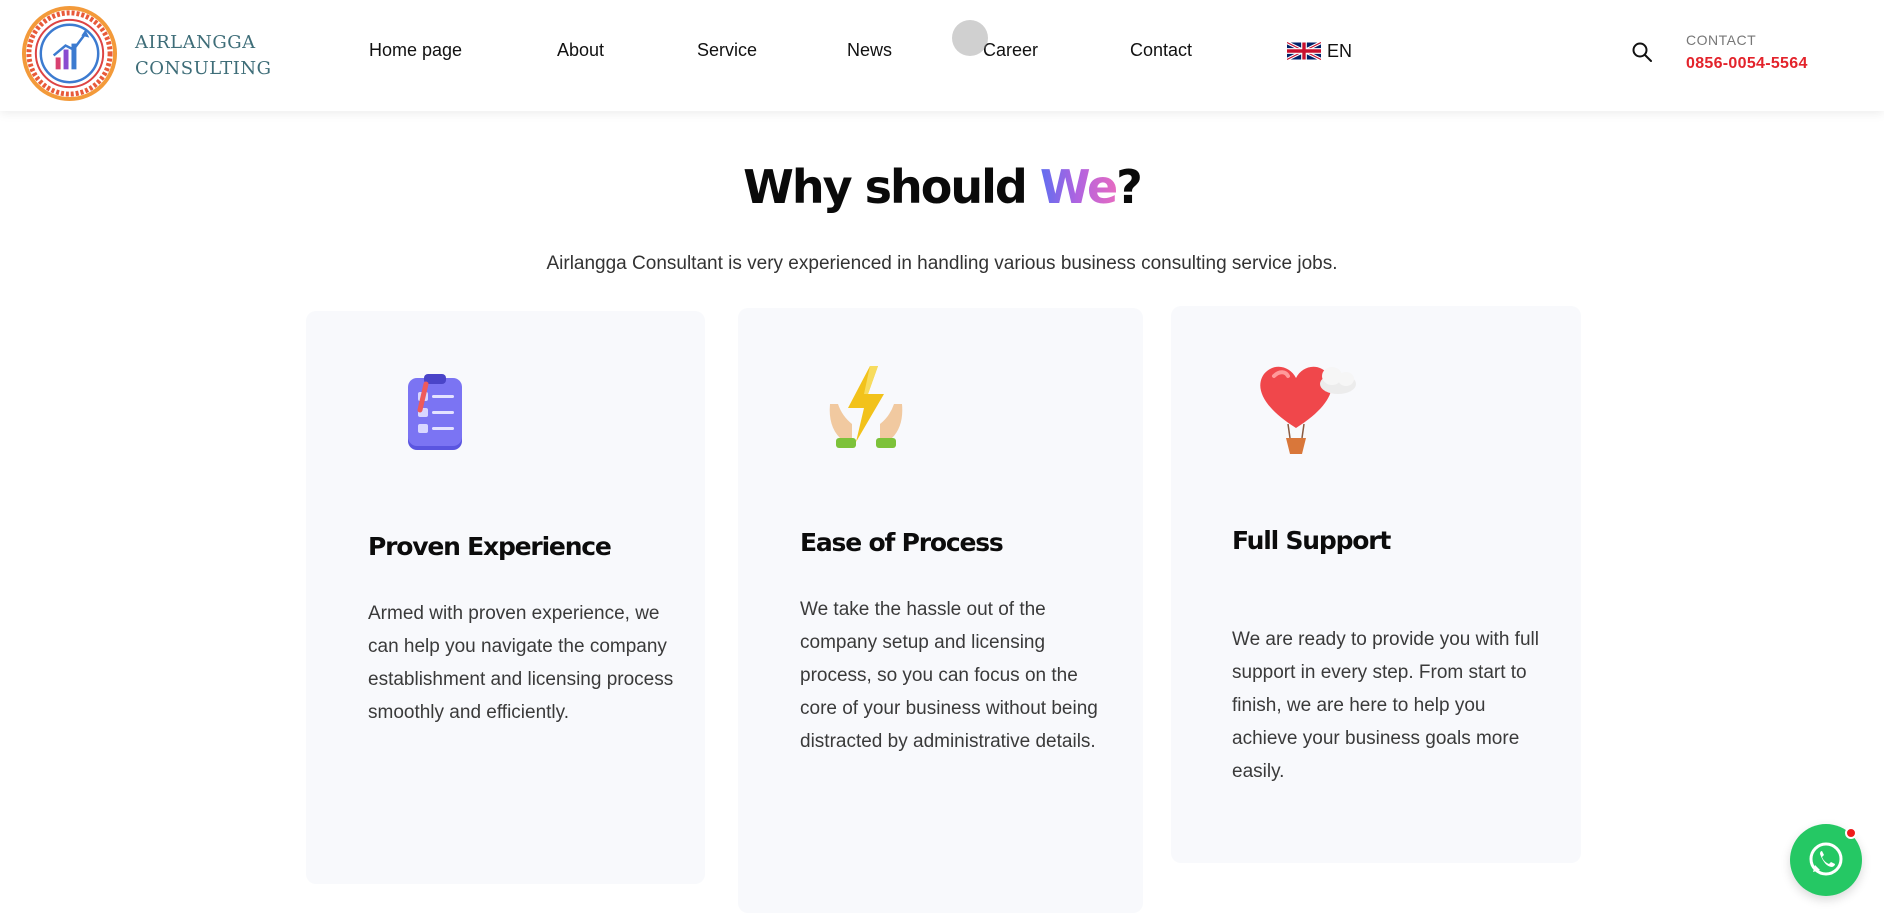 The image size is (1884, 916). What do you see at coordinates (727, 50) in the screenshot?
I see `nav-service: Service` at bounding box center [727, 50].